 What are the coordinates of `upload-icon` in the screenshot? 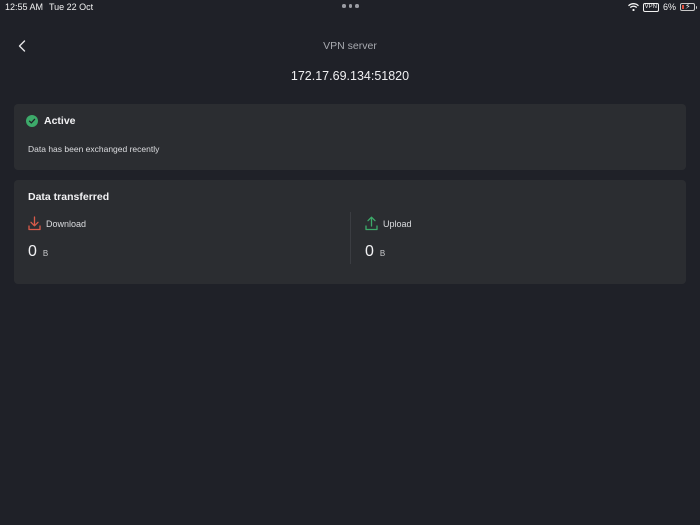 It's located at (371, 223).